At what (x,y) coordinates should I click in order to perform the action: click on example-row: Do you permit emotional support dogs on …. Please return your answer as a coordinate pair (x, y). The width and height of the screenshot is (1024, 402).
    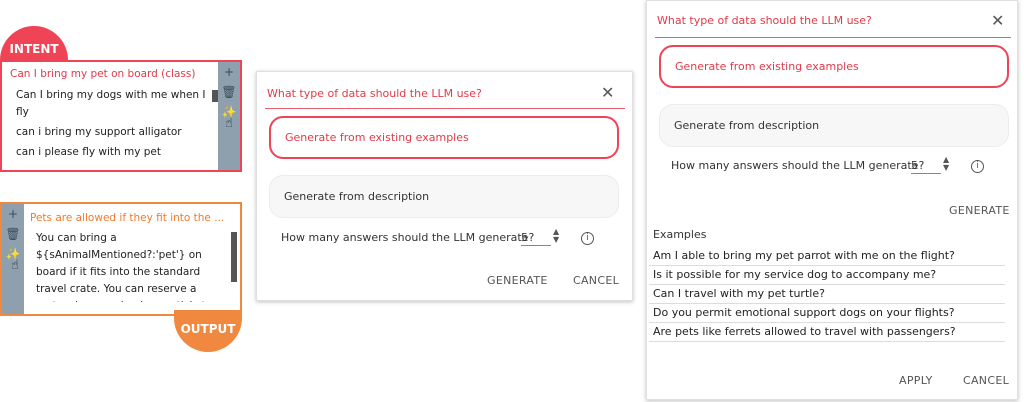
    Looking at the image, I should click on (827, 313).